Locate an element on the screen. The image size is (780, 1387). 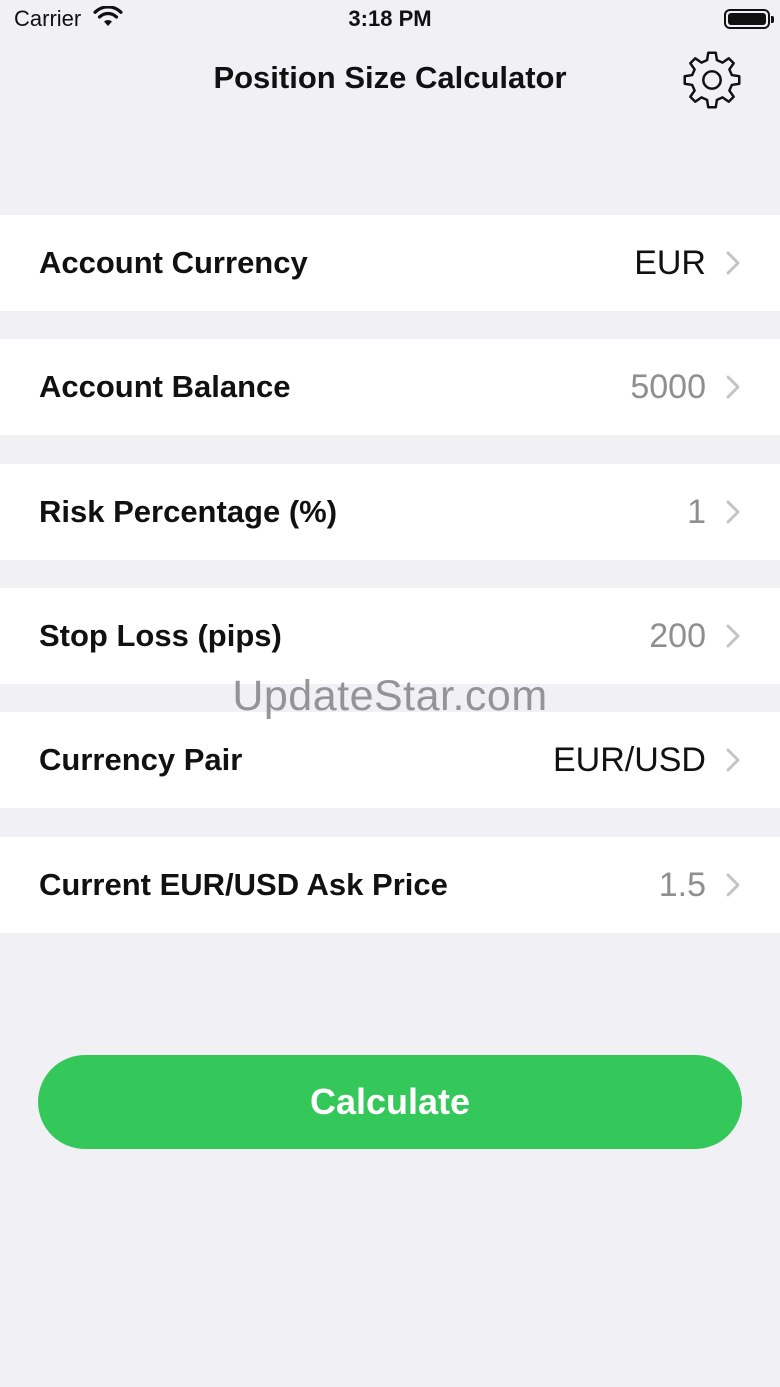
gear-icon is located at coordinates (712, 80).